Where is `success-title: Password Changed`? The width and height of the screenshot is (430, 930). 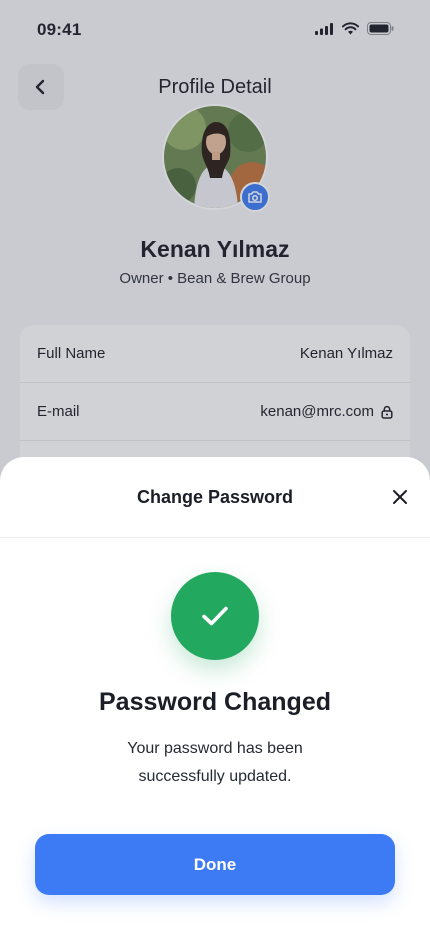
success-title: Password Changed is located at coordinates (215, 702).